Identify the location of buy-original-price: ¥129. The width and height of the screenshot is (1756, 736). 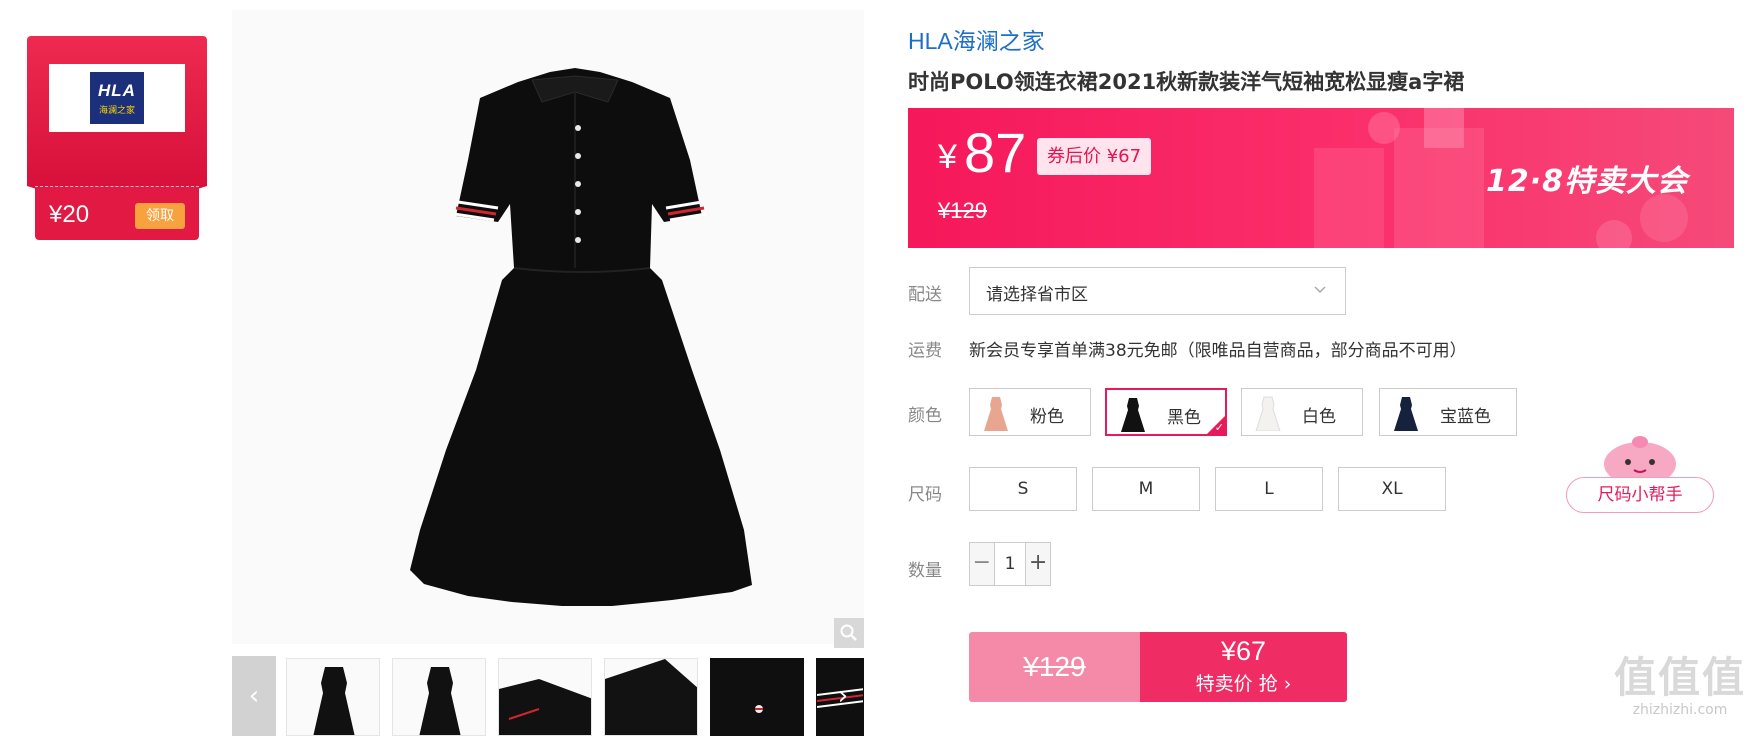
(1054, 667).